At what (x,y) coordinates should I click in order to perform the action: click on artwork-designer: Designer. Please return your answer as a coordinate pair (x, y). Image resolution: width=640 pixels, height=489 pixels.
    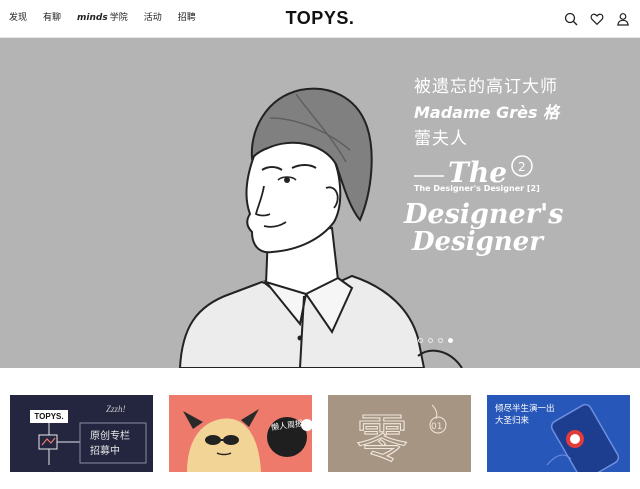
    Looking at the image, I should click on (478, 242).